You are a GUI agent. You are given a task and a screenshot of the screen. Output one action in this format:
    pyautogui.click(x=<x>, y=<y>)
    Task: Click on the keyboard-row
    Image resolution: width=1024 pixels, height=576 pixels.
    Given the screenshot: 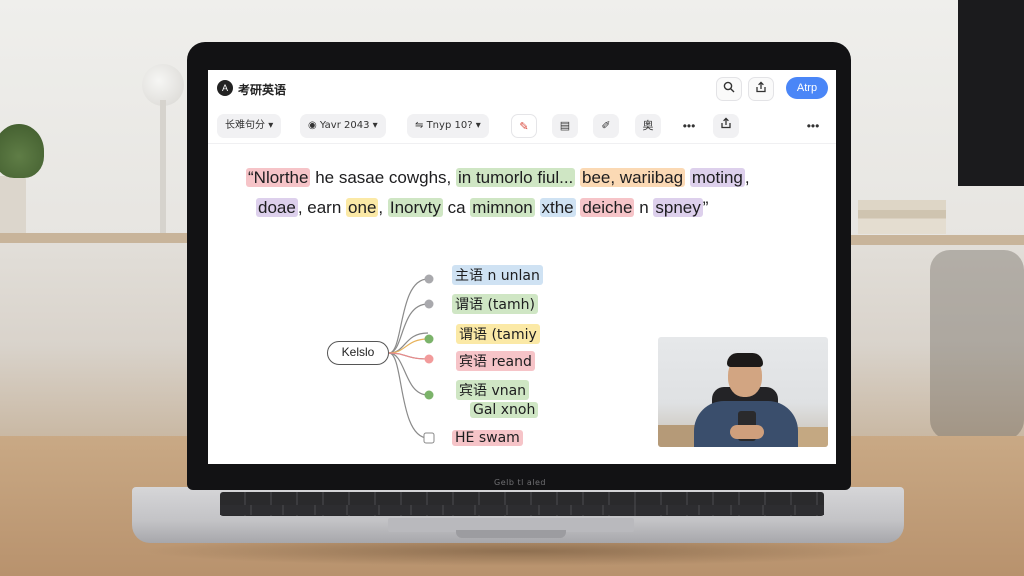 What is the action you would take?
    pyautogui.click(x=522, y=510)
    